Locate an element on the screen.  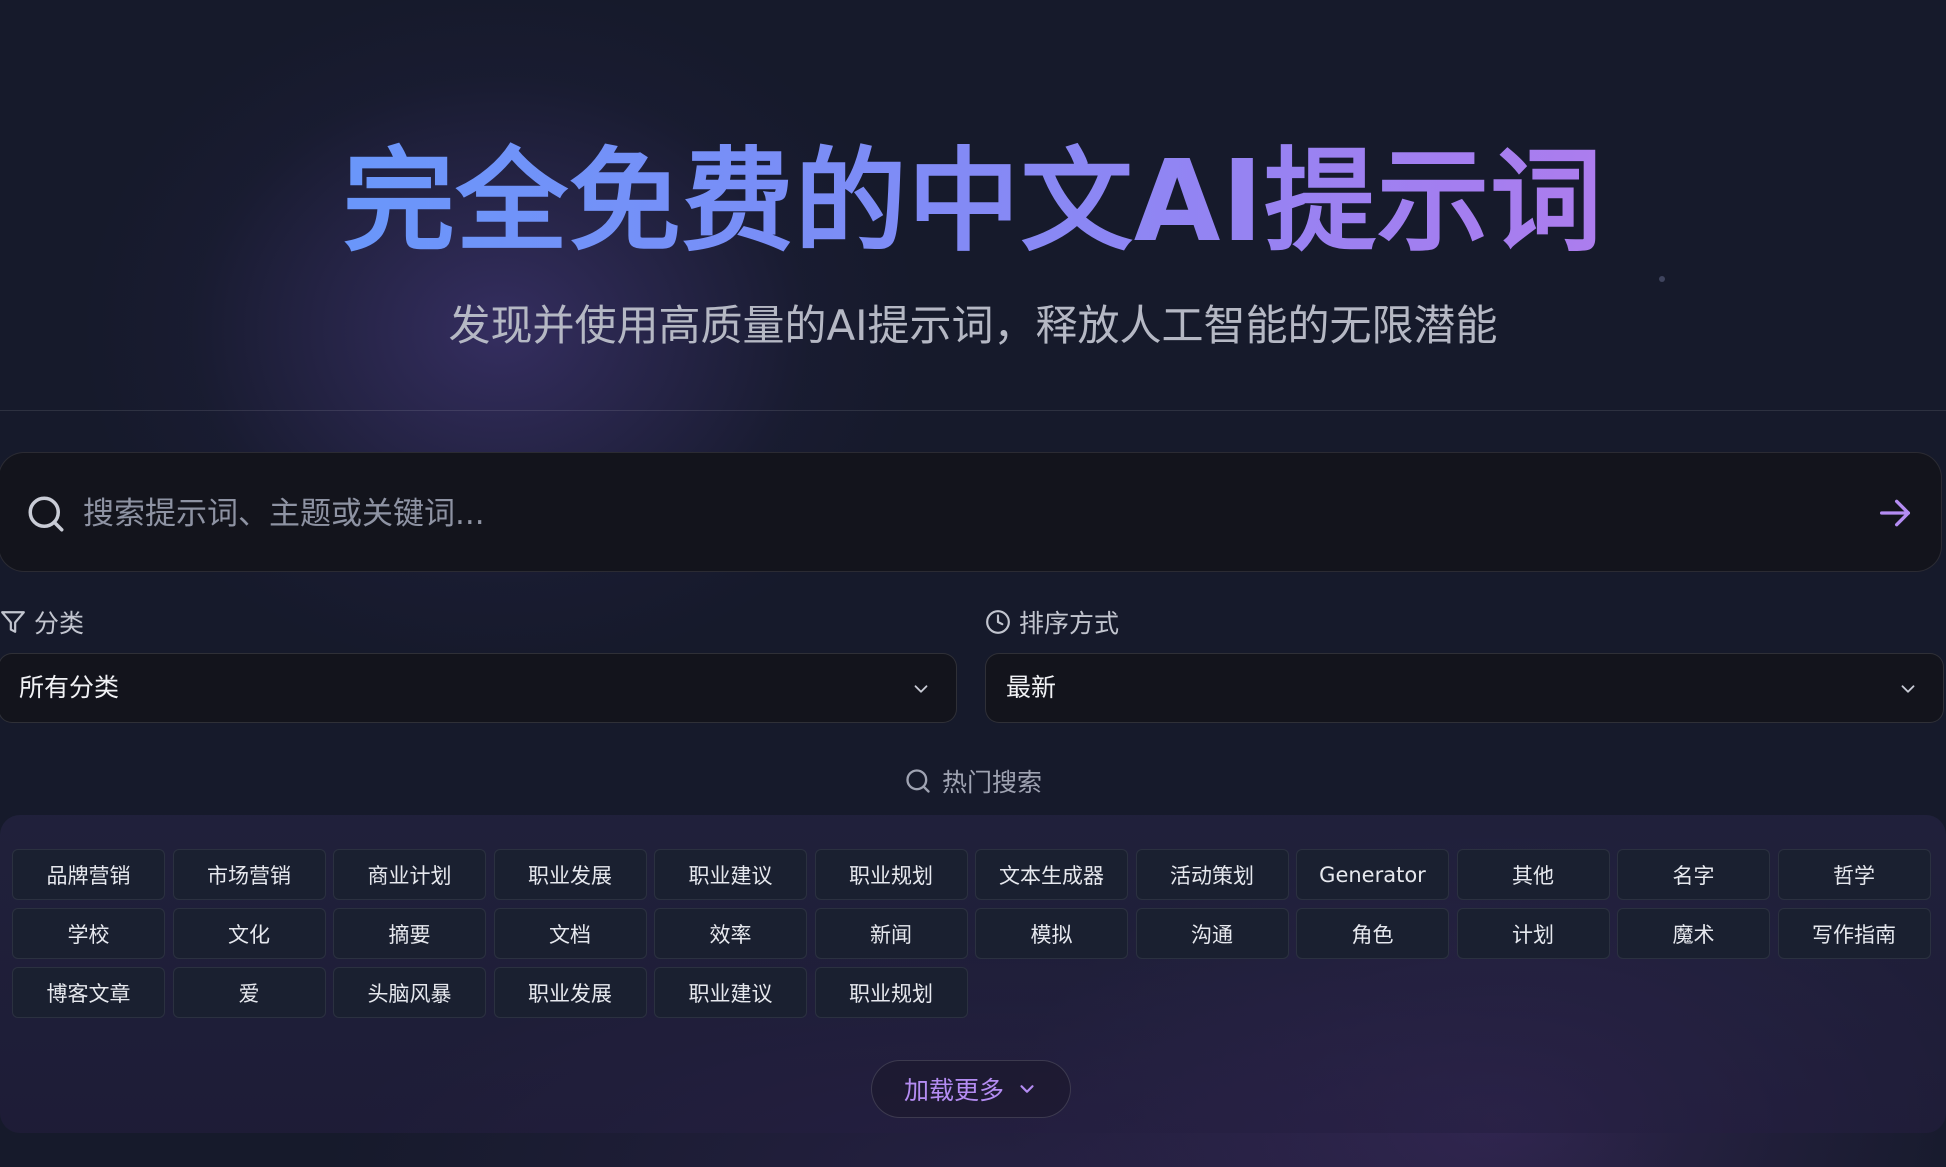
hot-tag: 角色 is located at coordinates (1372, 933).